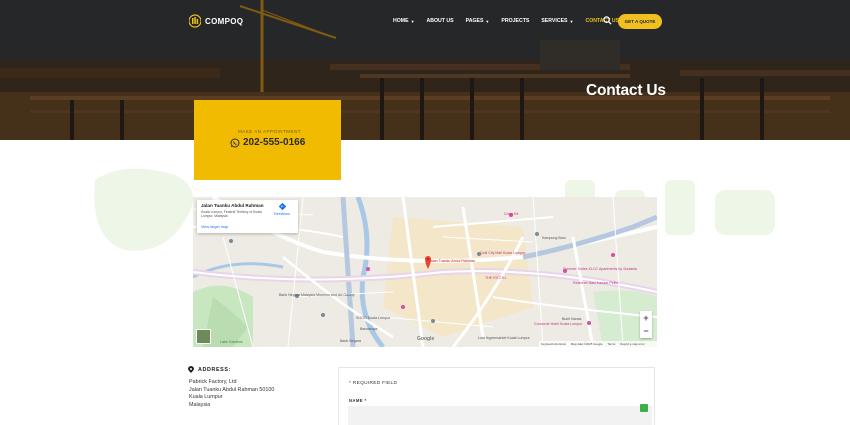  What do you see at coordinates (474, 21) in the screenshot?
I see `menu-item-label: PAGES` at bounding box center [474, 21].